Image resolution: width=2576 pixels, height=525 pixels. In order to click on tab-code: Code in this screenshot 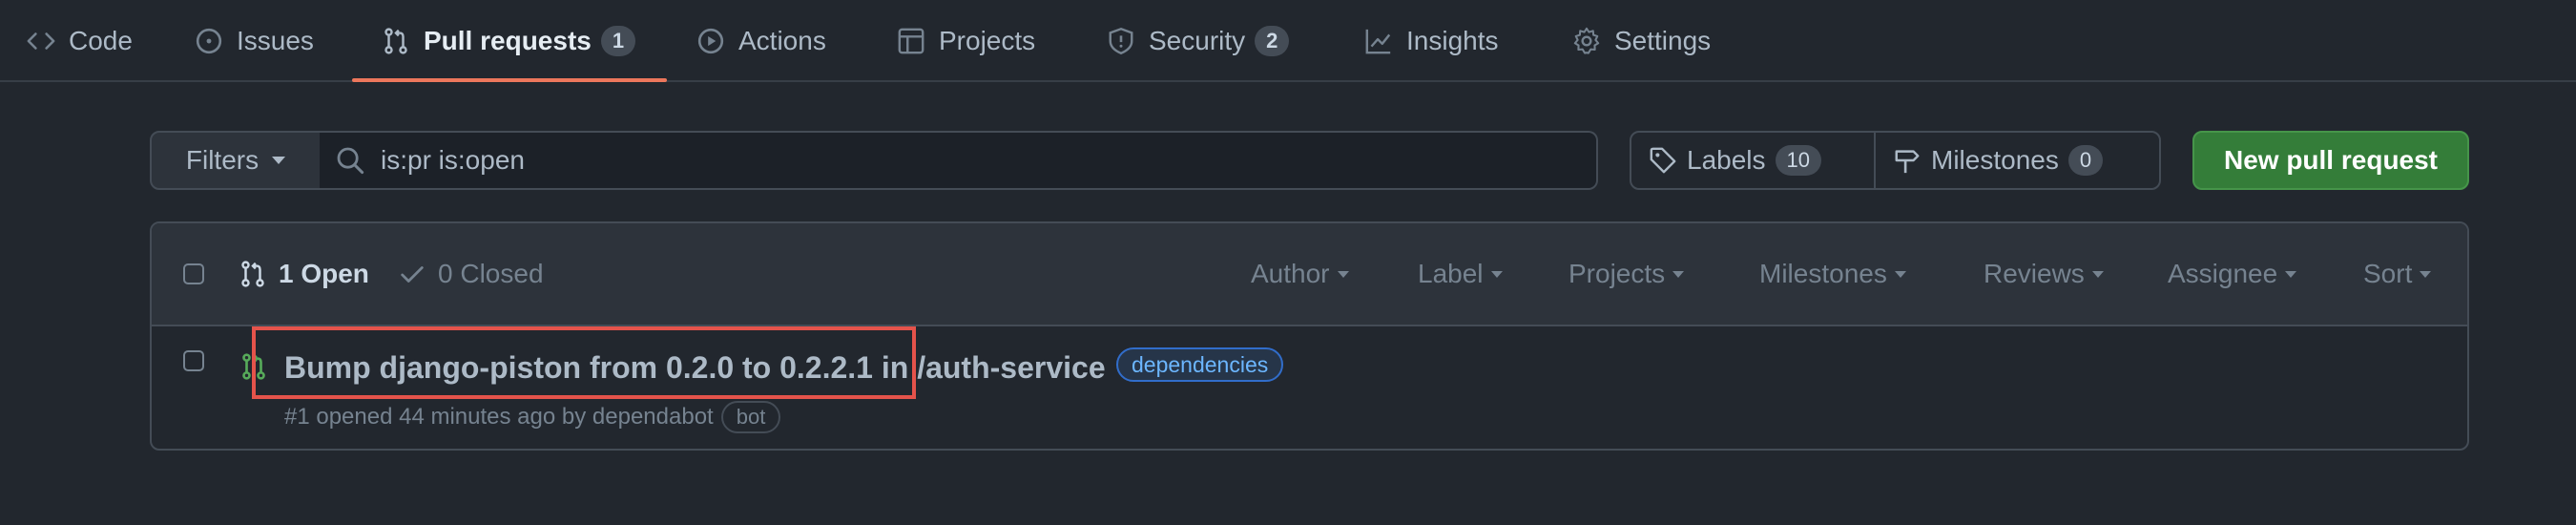, I will do `click(80, 41)`.